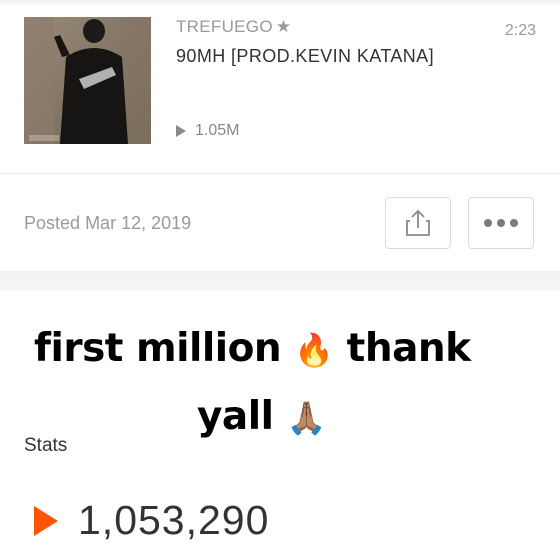 This screenshot has height=560, width=560. I want to click on posted-date: Posted Mar 12, 2019, so click(107, 223).